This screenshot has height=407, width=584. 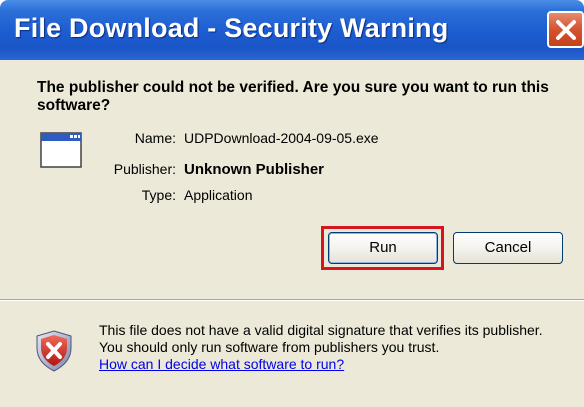 I want to click on section-divider, so click(x=292, y=300).